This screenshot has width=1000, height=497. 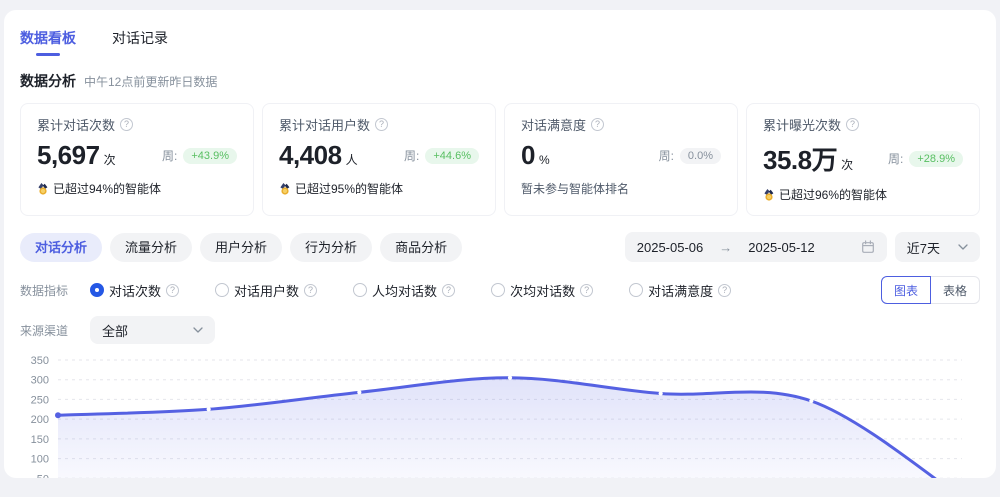 What do you see at coordinates (781, 247) in the screenshot?
I see `date-end: 2025-05-12` at bounding box center [781, 247].